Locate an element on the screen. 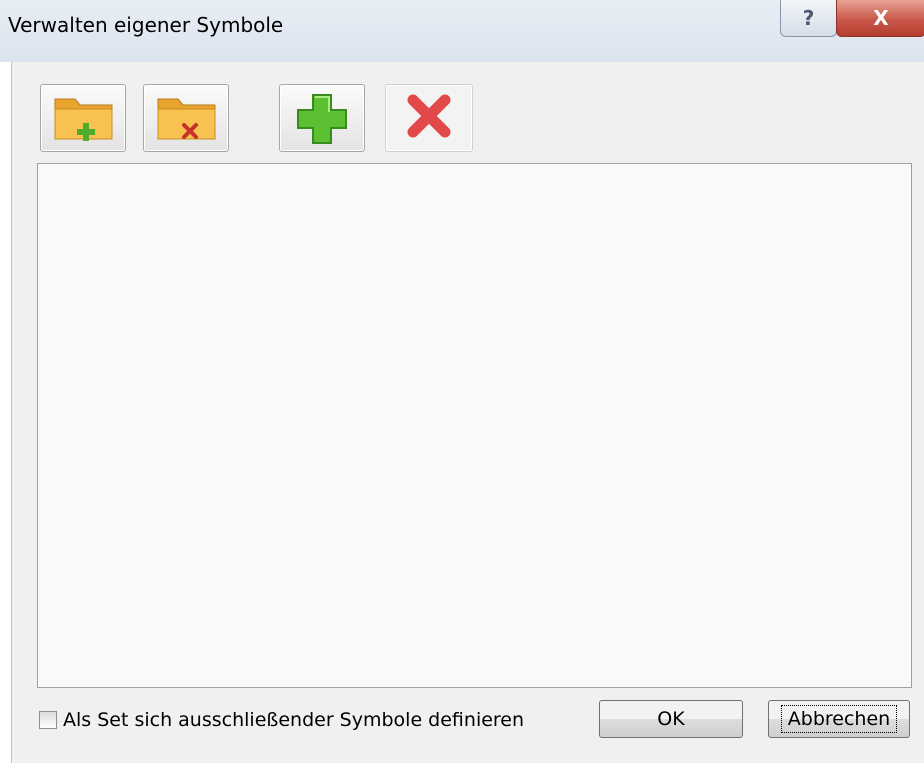  title-bar: Verwalten eigener Symbole ? X is located at coordinates (462, 31).